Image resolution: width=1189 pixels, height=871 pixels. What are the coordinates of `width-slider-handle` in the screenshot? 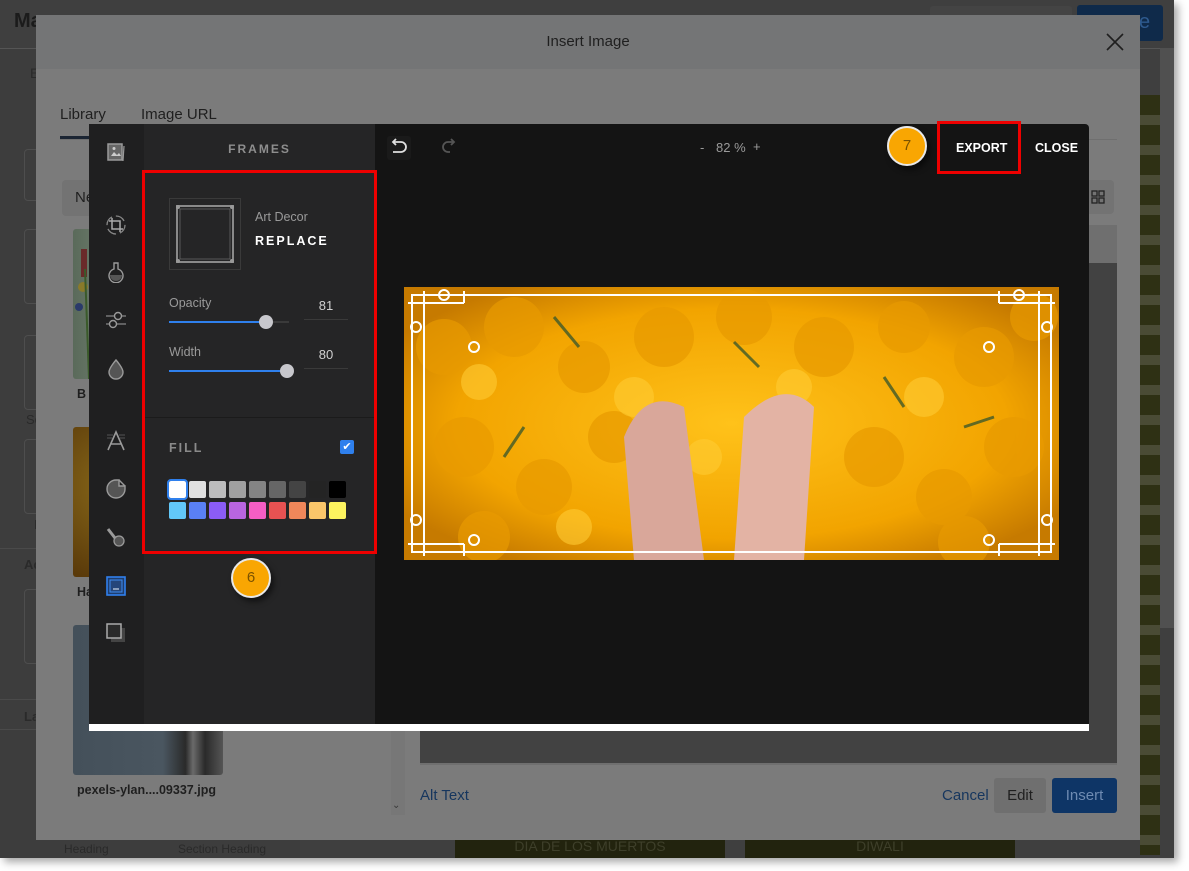 It's located at (286, 371).